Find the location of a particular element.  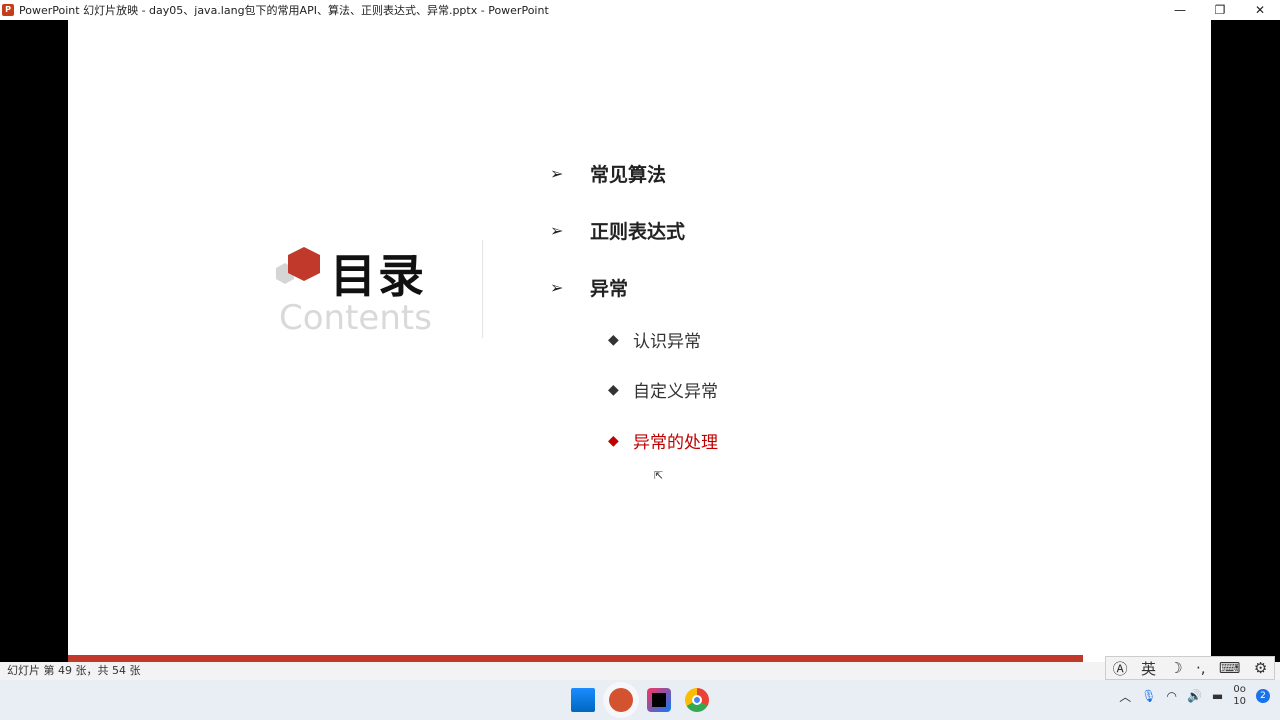

clock-time: 0o is located at coordinates (1239, 689).